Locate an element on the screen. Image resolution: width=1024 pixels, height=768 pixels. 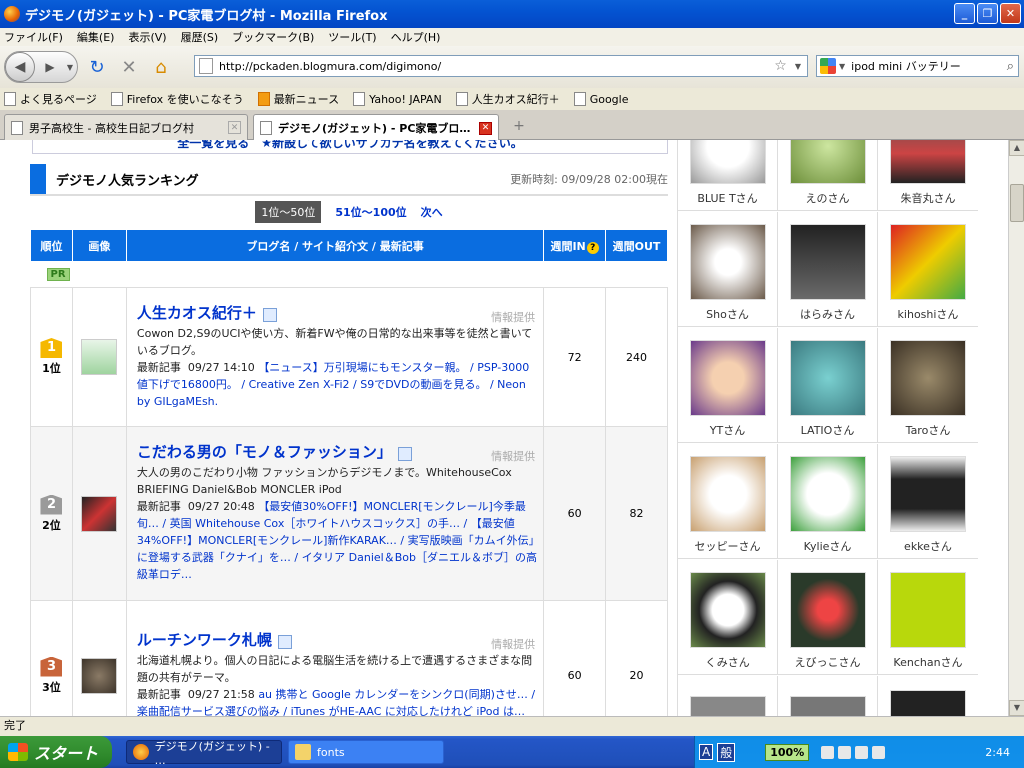
member-name: はらみさん is located at coordinates (827, 314).